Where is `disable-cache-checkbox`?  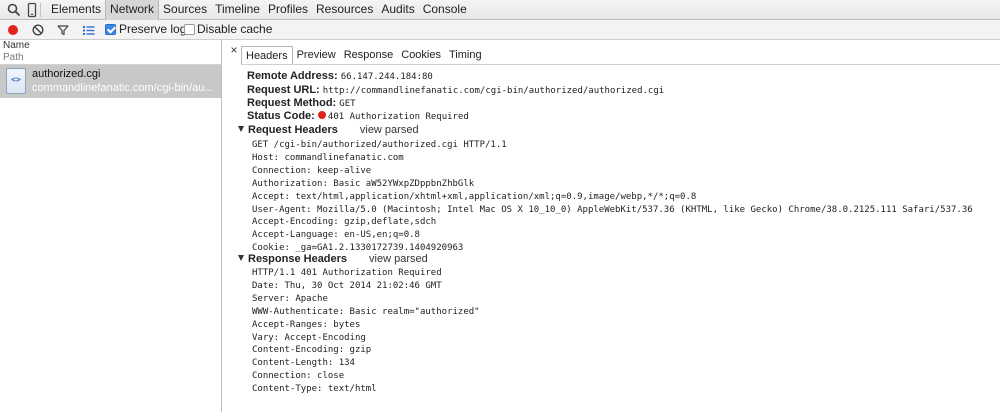
disable-cache-checkbox is located at coordinates (189, 29).